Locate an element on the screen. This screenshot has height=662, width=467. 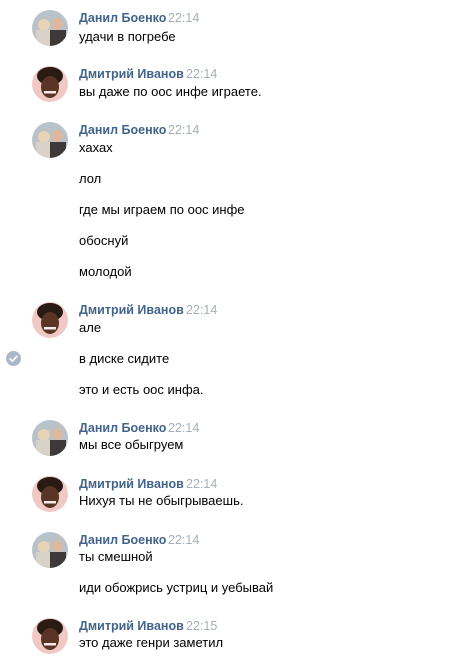
message-text: где мы играем по оос инфе is located at coordinates (162, 209).